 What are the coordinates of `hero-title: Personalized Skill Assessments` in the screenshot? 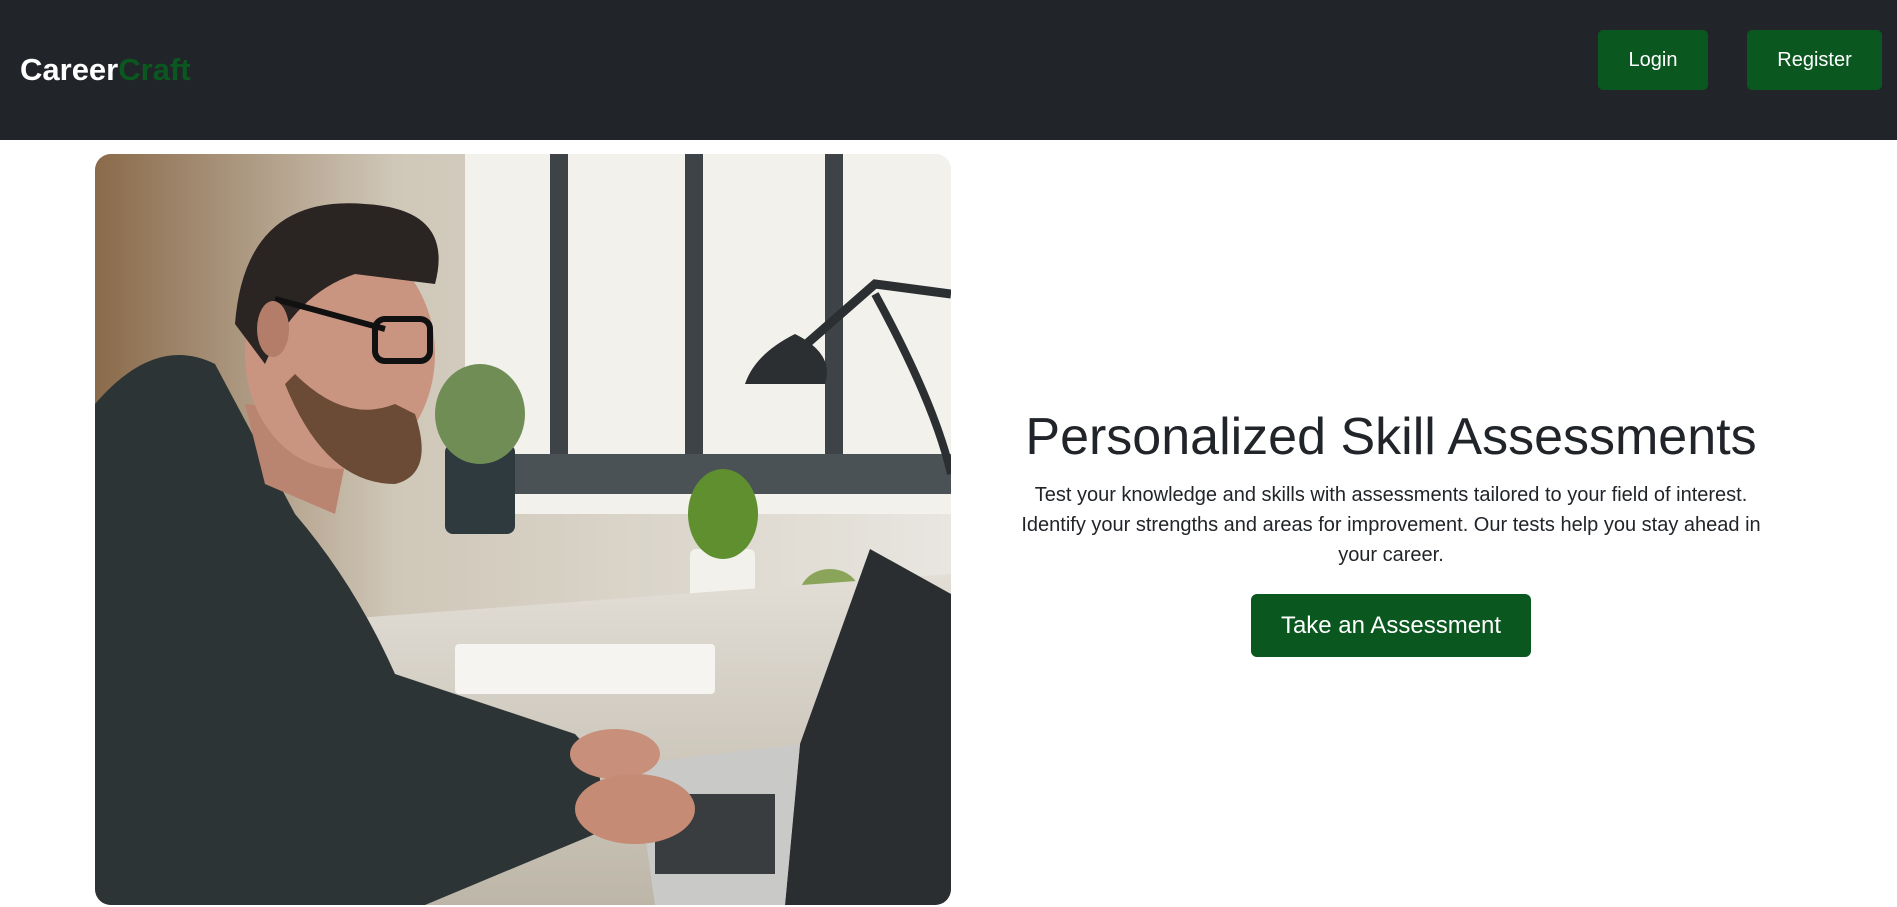 It's located at (1391, 437).